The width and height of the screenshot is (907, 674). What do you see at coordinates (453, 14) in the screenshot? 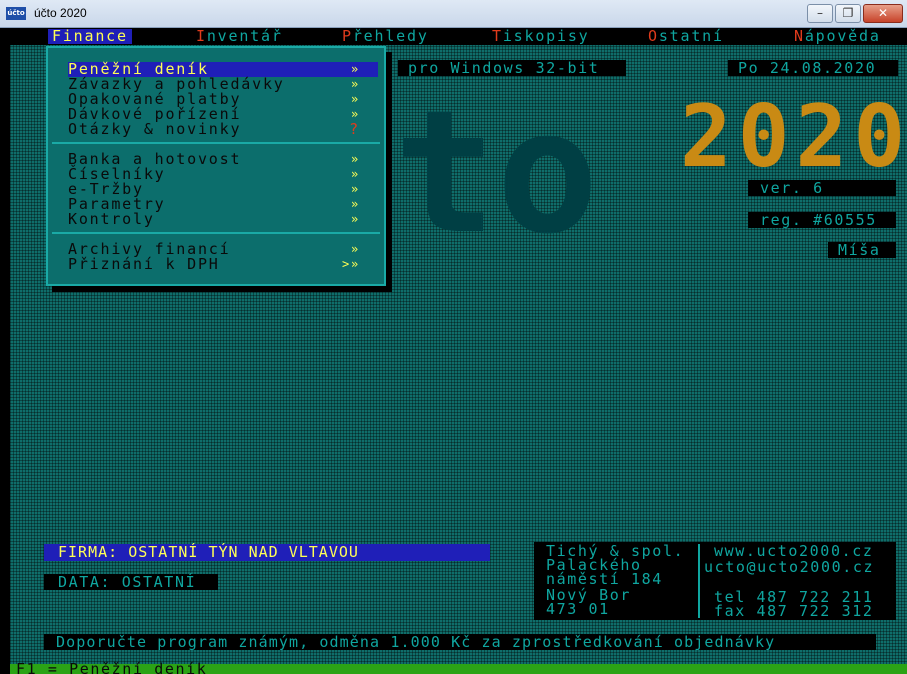
I see `window-titlebar: účto účto 2020 – ❐ ✕` at bounding box center [453, 14].